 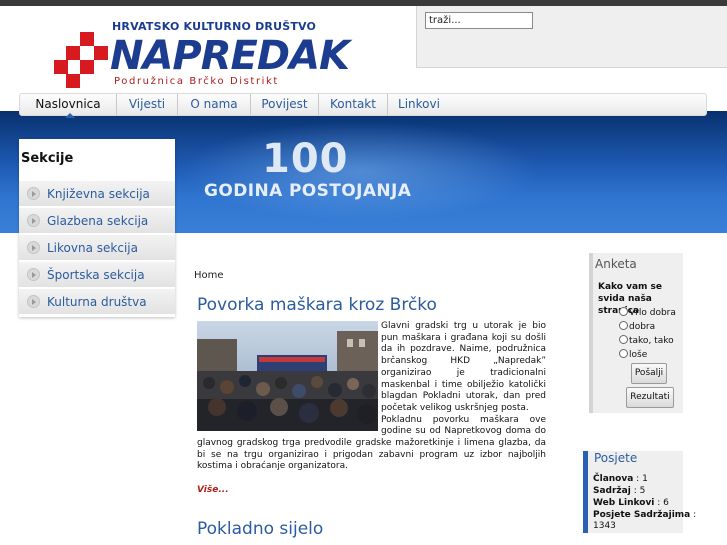 I want to click on nav-item-povijest: Povijest, so click(x=285, y=104).